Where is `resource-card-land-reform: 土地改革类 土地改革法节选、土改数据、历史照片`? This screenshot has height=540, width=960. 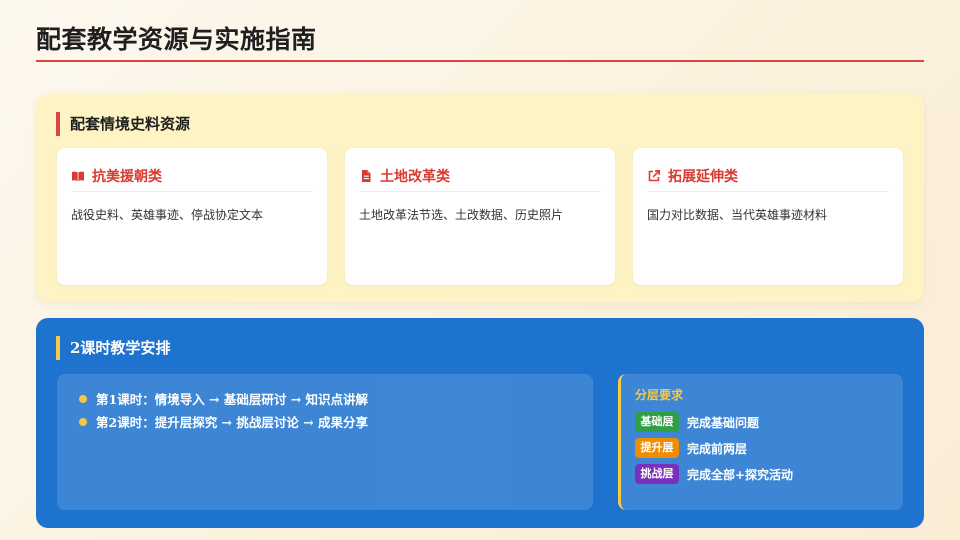
resource-card-land-reform: 土地改革类 土地改革法节选、土改数据、历史照片 is located at coordinates (480, 216).